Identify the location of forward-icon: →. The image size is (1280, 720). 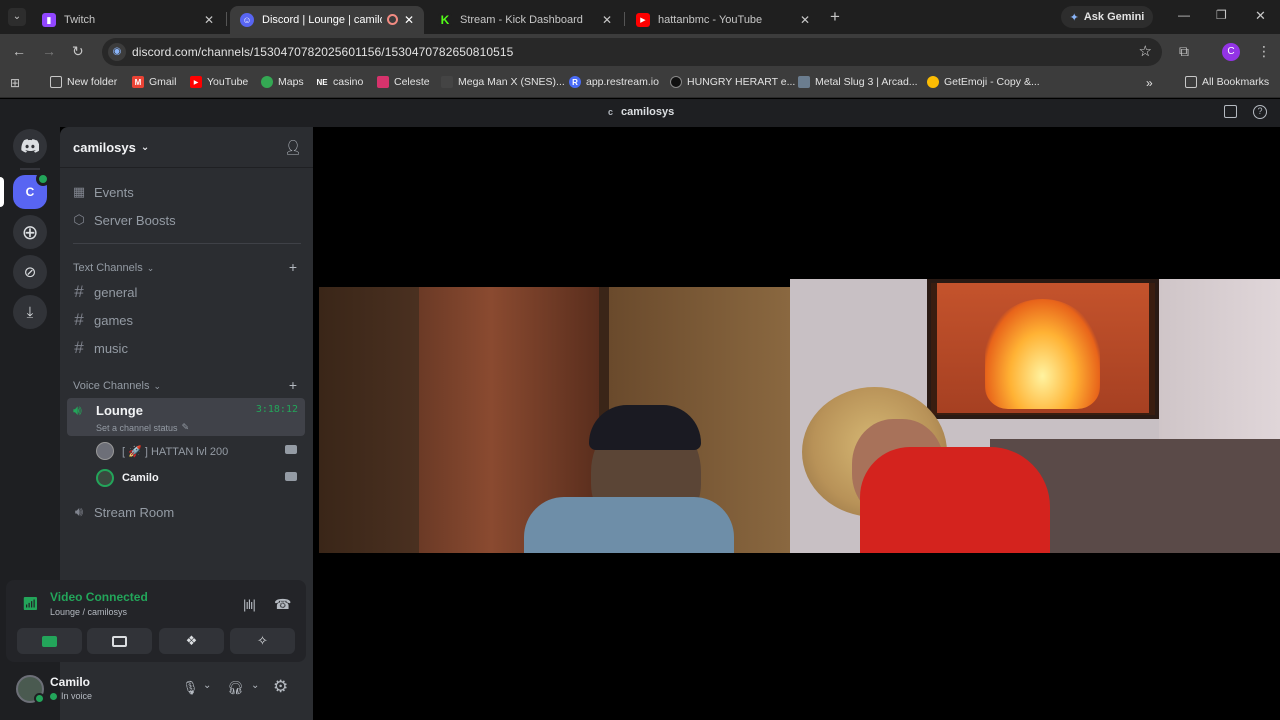
(49, 51).